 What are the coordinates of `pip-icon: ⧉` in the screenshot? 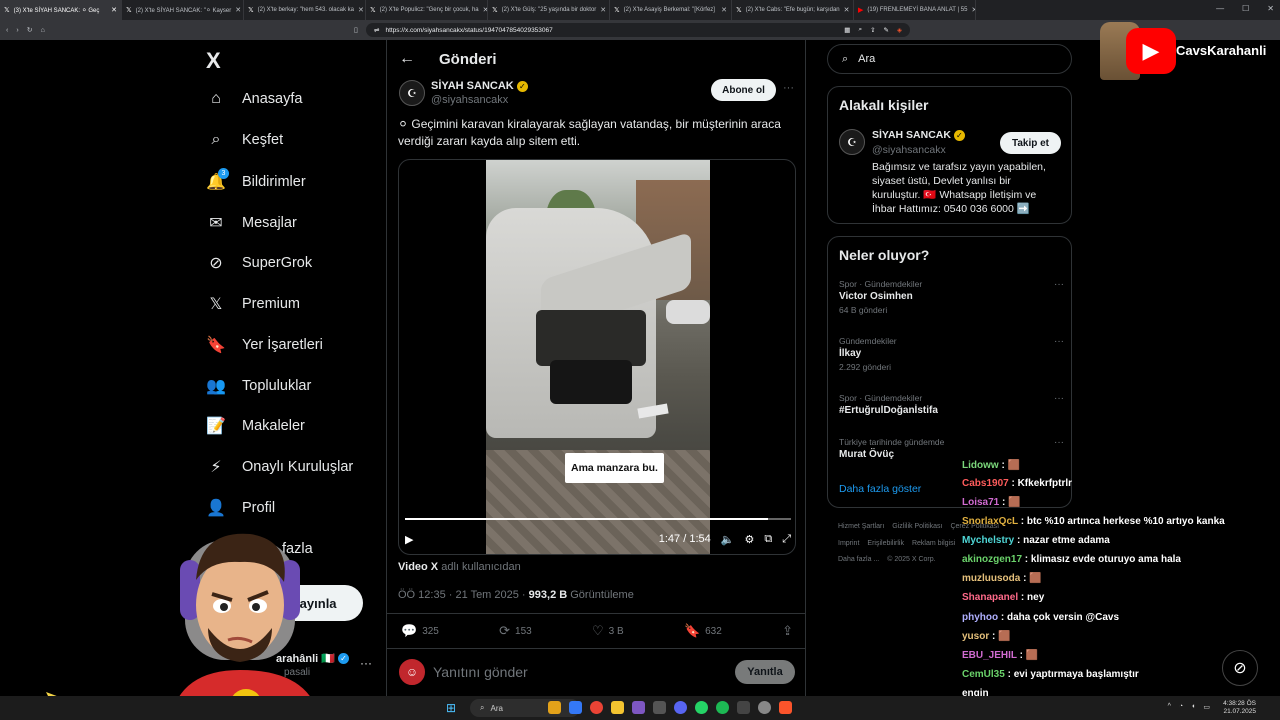 It's located at (768, 539).